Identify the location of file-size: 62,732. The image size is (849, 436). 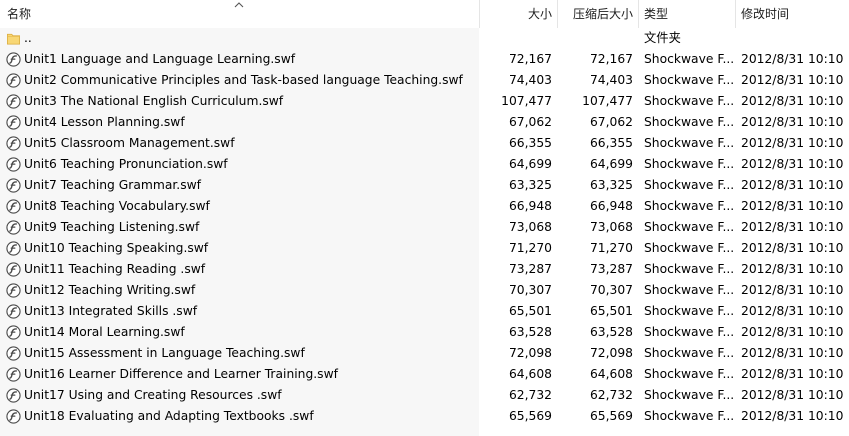
(530, 395).